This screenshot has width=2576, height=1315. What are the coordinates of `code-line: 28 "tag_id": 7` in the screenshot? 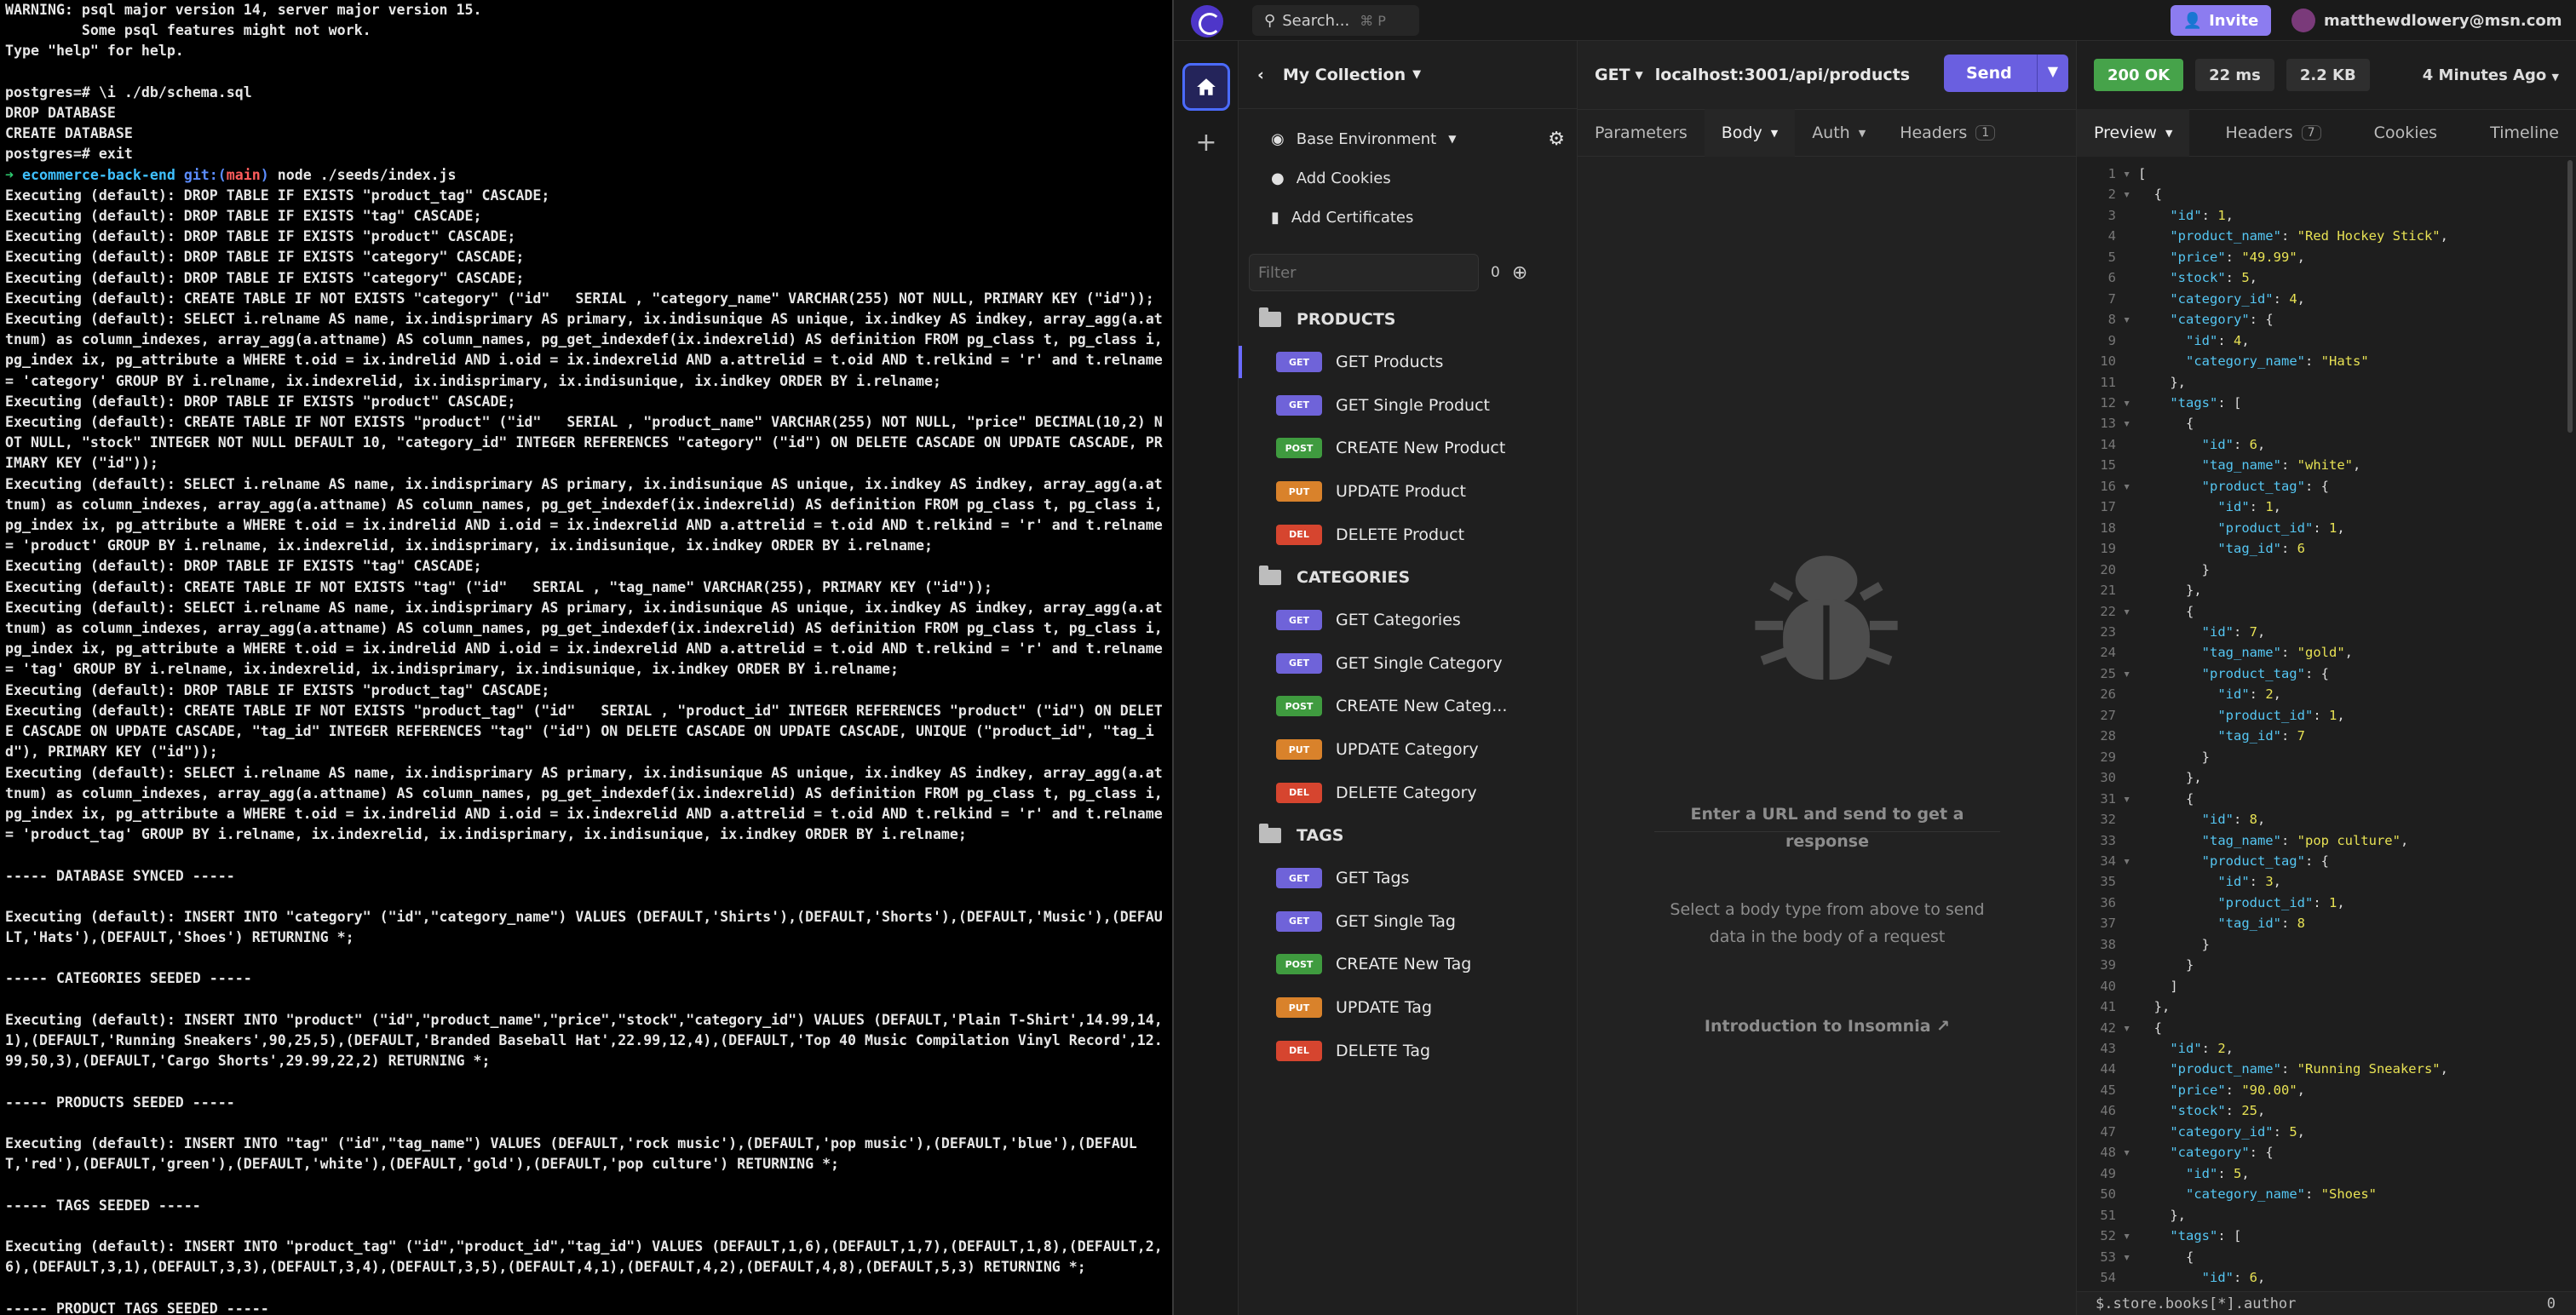 It's located at (2326, 736).